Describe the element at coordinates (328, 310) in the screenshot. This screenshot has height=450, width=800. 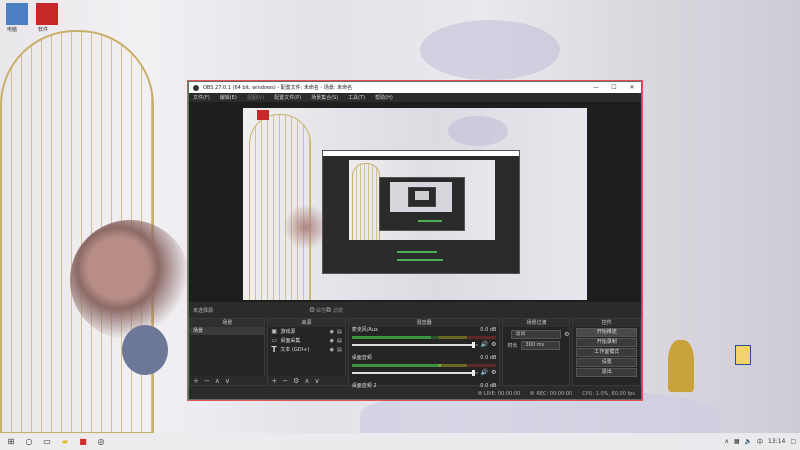
I see `filter-icon: ⧉` at that location.